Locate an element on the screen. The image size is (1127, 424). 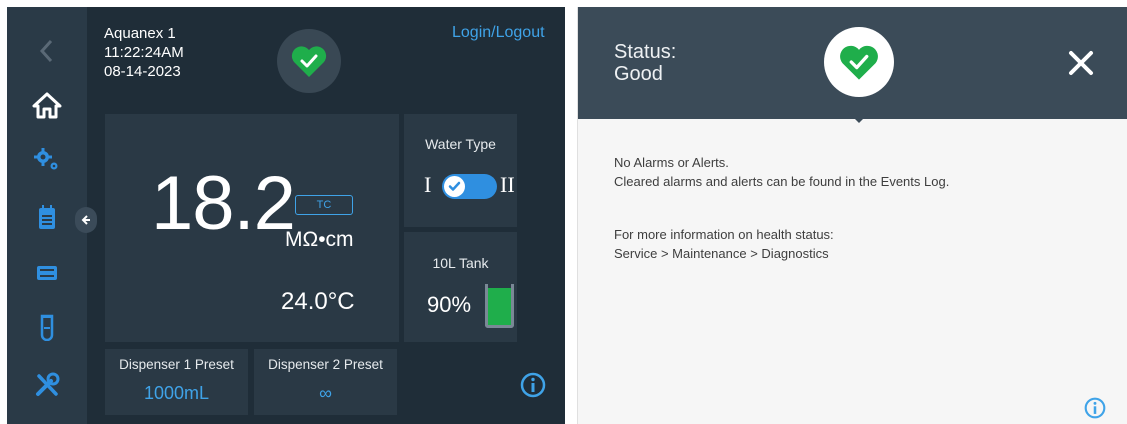
status-header: Status: Good is located at coordinates (852, 63).